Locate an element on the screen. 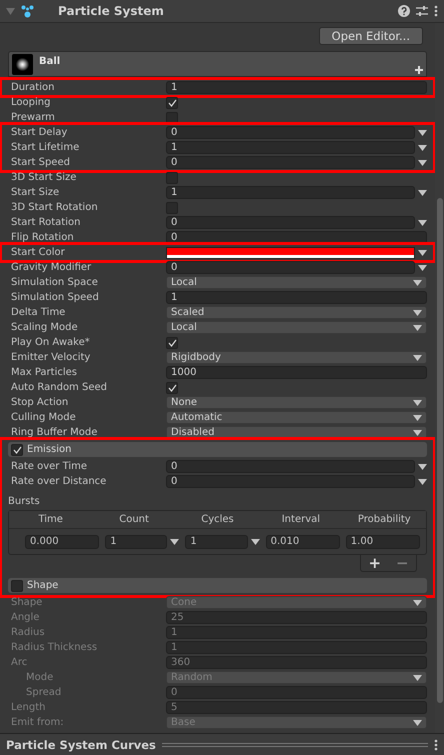  property-label: Gravity Modifier is located at coordinates (51, 267).